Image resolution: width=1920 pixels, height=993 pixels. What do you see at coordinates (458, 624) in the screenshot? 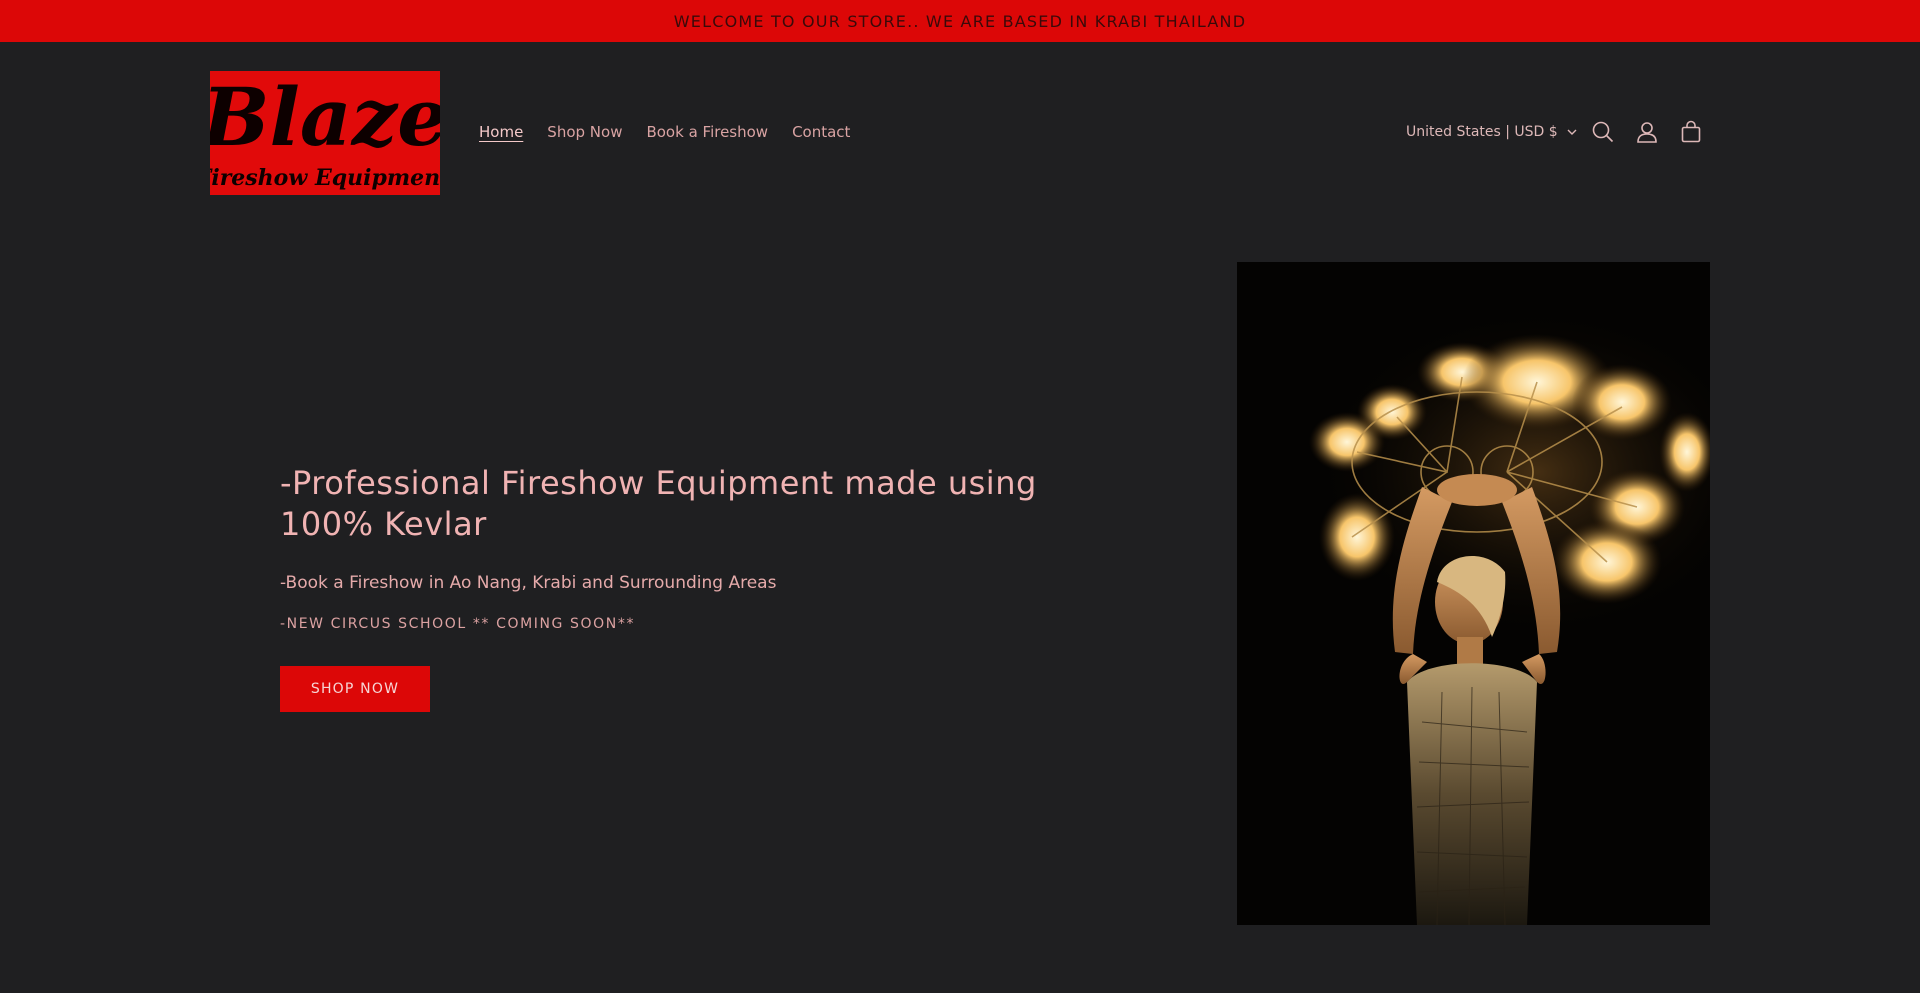
I see `hero-note: -NEW CIRCUS SCHOOL ** COMING SOON**` at bounding box center [458, 624].